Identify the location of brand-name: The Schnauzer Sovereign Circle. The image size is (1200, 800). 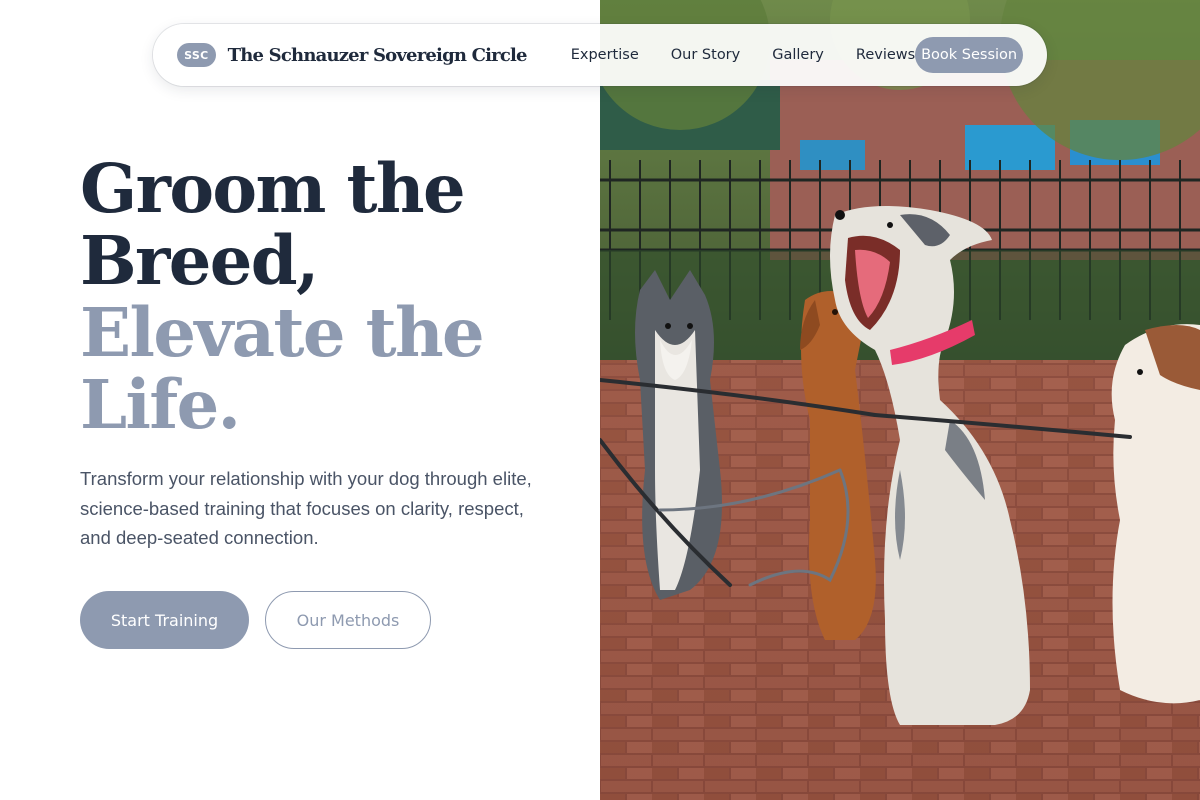
(378, 55).